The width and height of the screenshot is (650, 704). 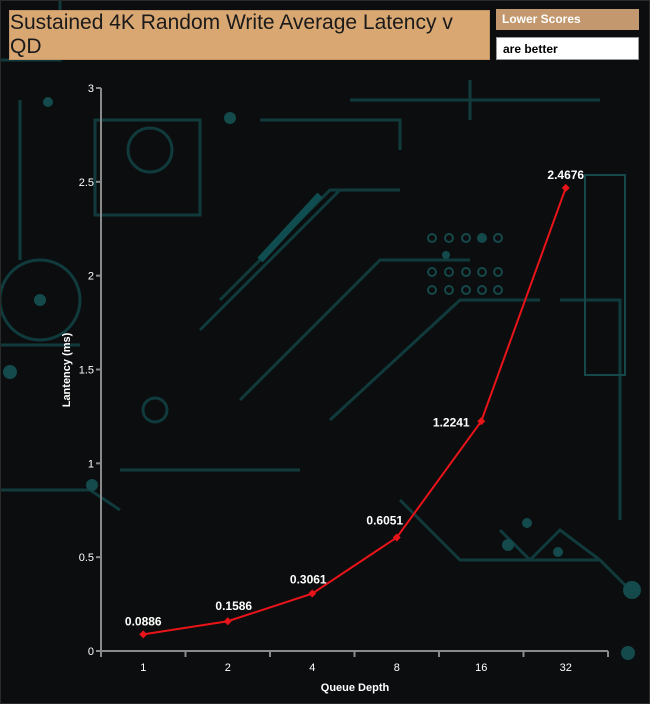 What do you see at coordinates (143, 621) in the screenshot?
I see `data-label: 0.0886` at bounding box center [143, 621].